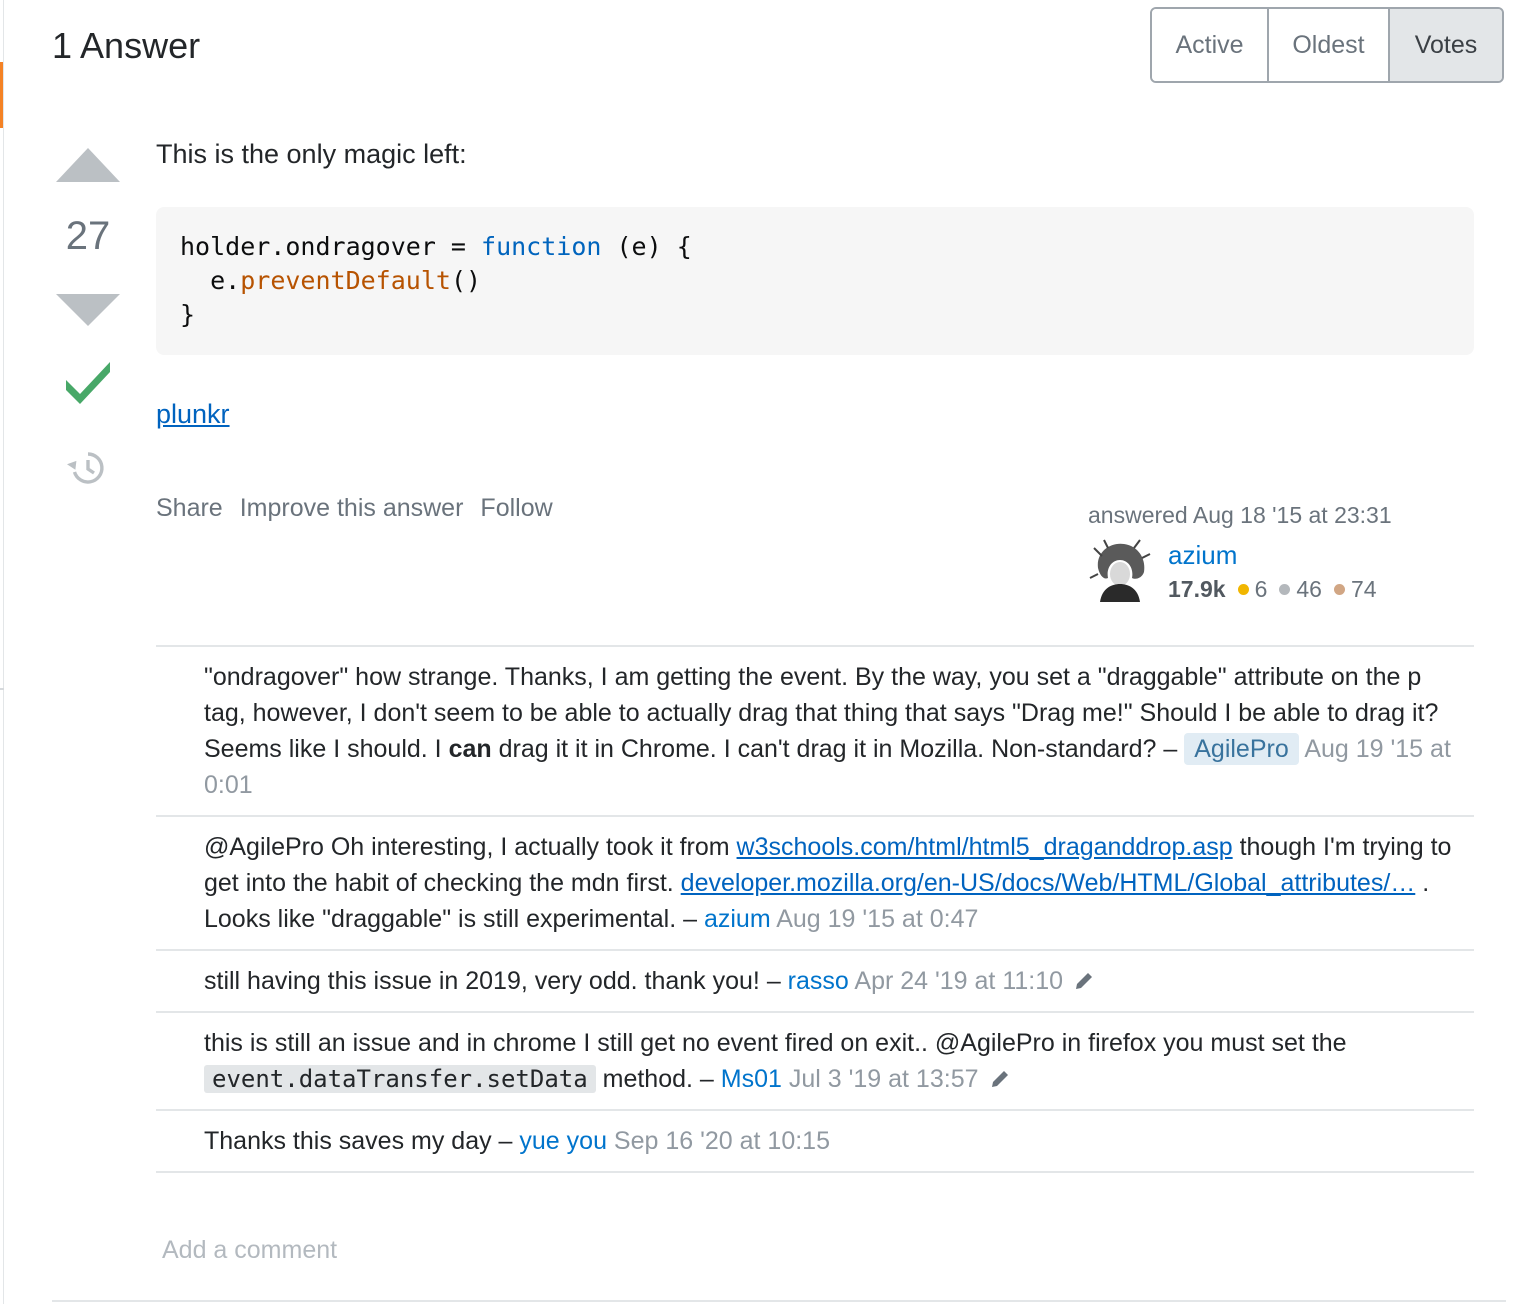 This screenshot has height=1304, width=1520. What do you see at coordinates (1363, 589) in the screenshot?
I see `bronze-badge-count: 74` at bounding box center [1363, 589].